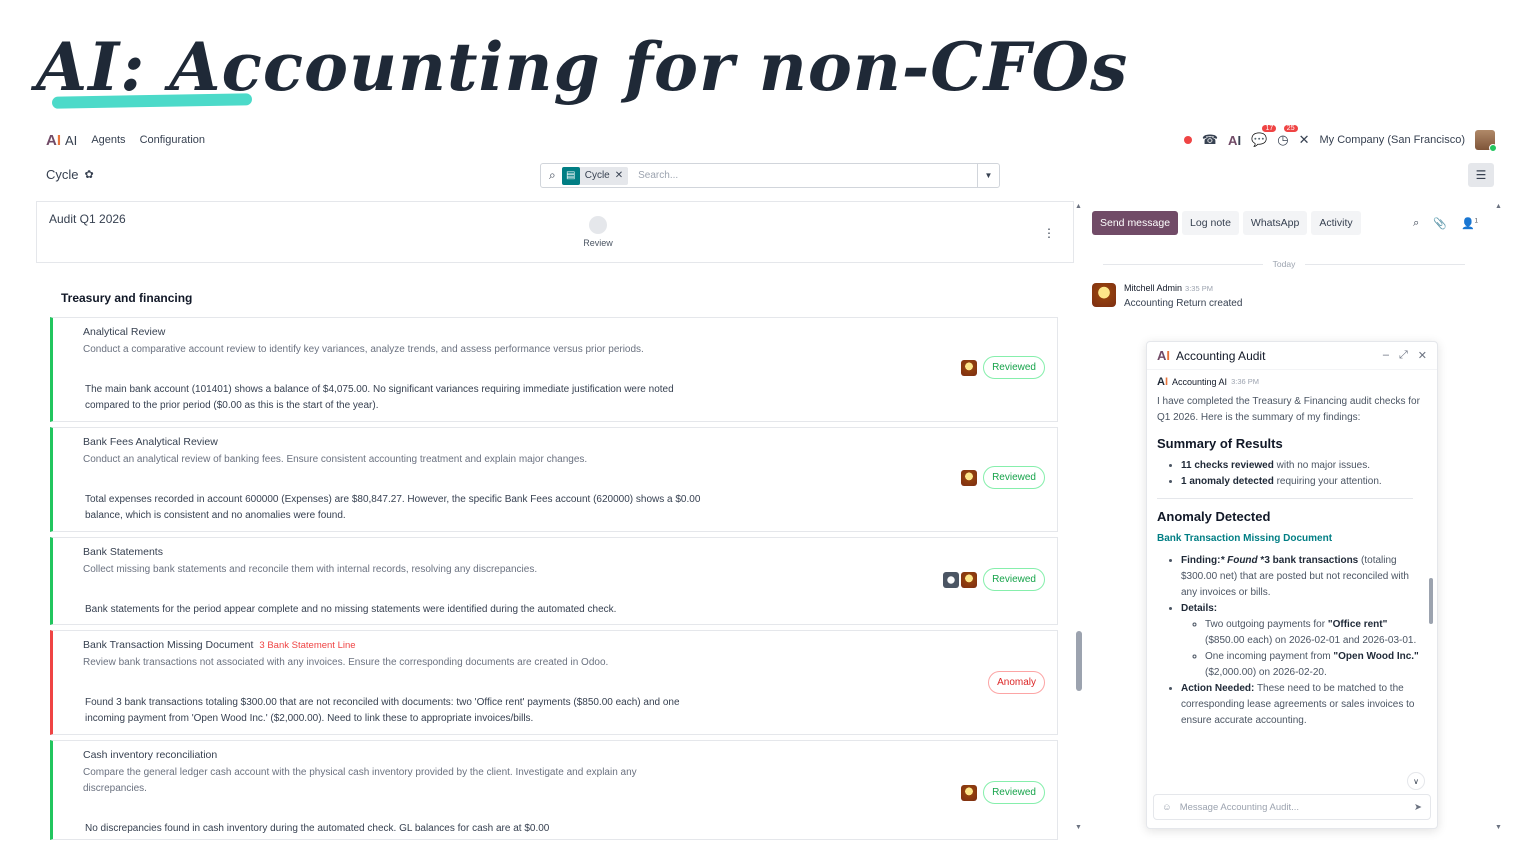  Describe the element at coordinates (1431, 601) in the screenshot. I see `chat-scroll-thumb` at that location.